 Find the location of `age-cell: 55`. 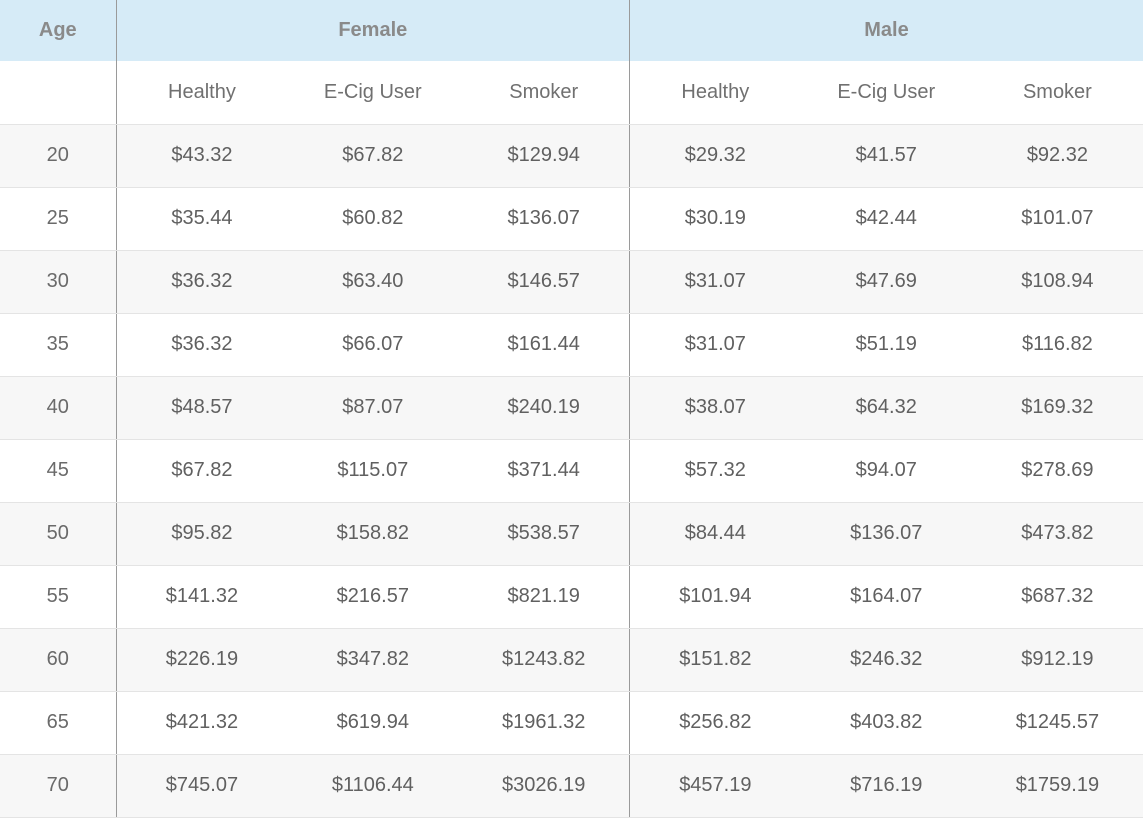

age-cell: 55 is located at coordinates (58, 597).